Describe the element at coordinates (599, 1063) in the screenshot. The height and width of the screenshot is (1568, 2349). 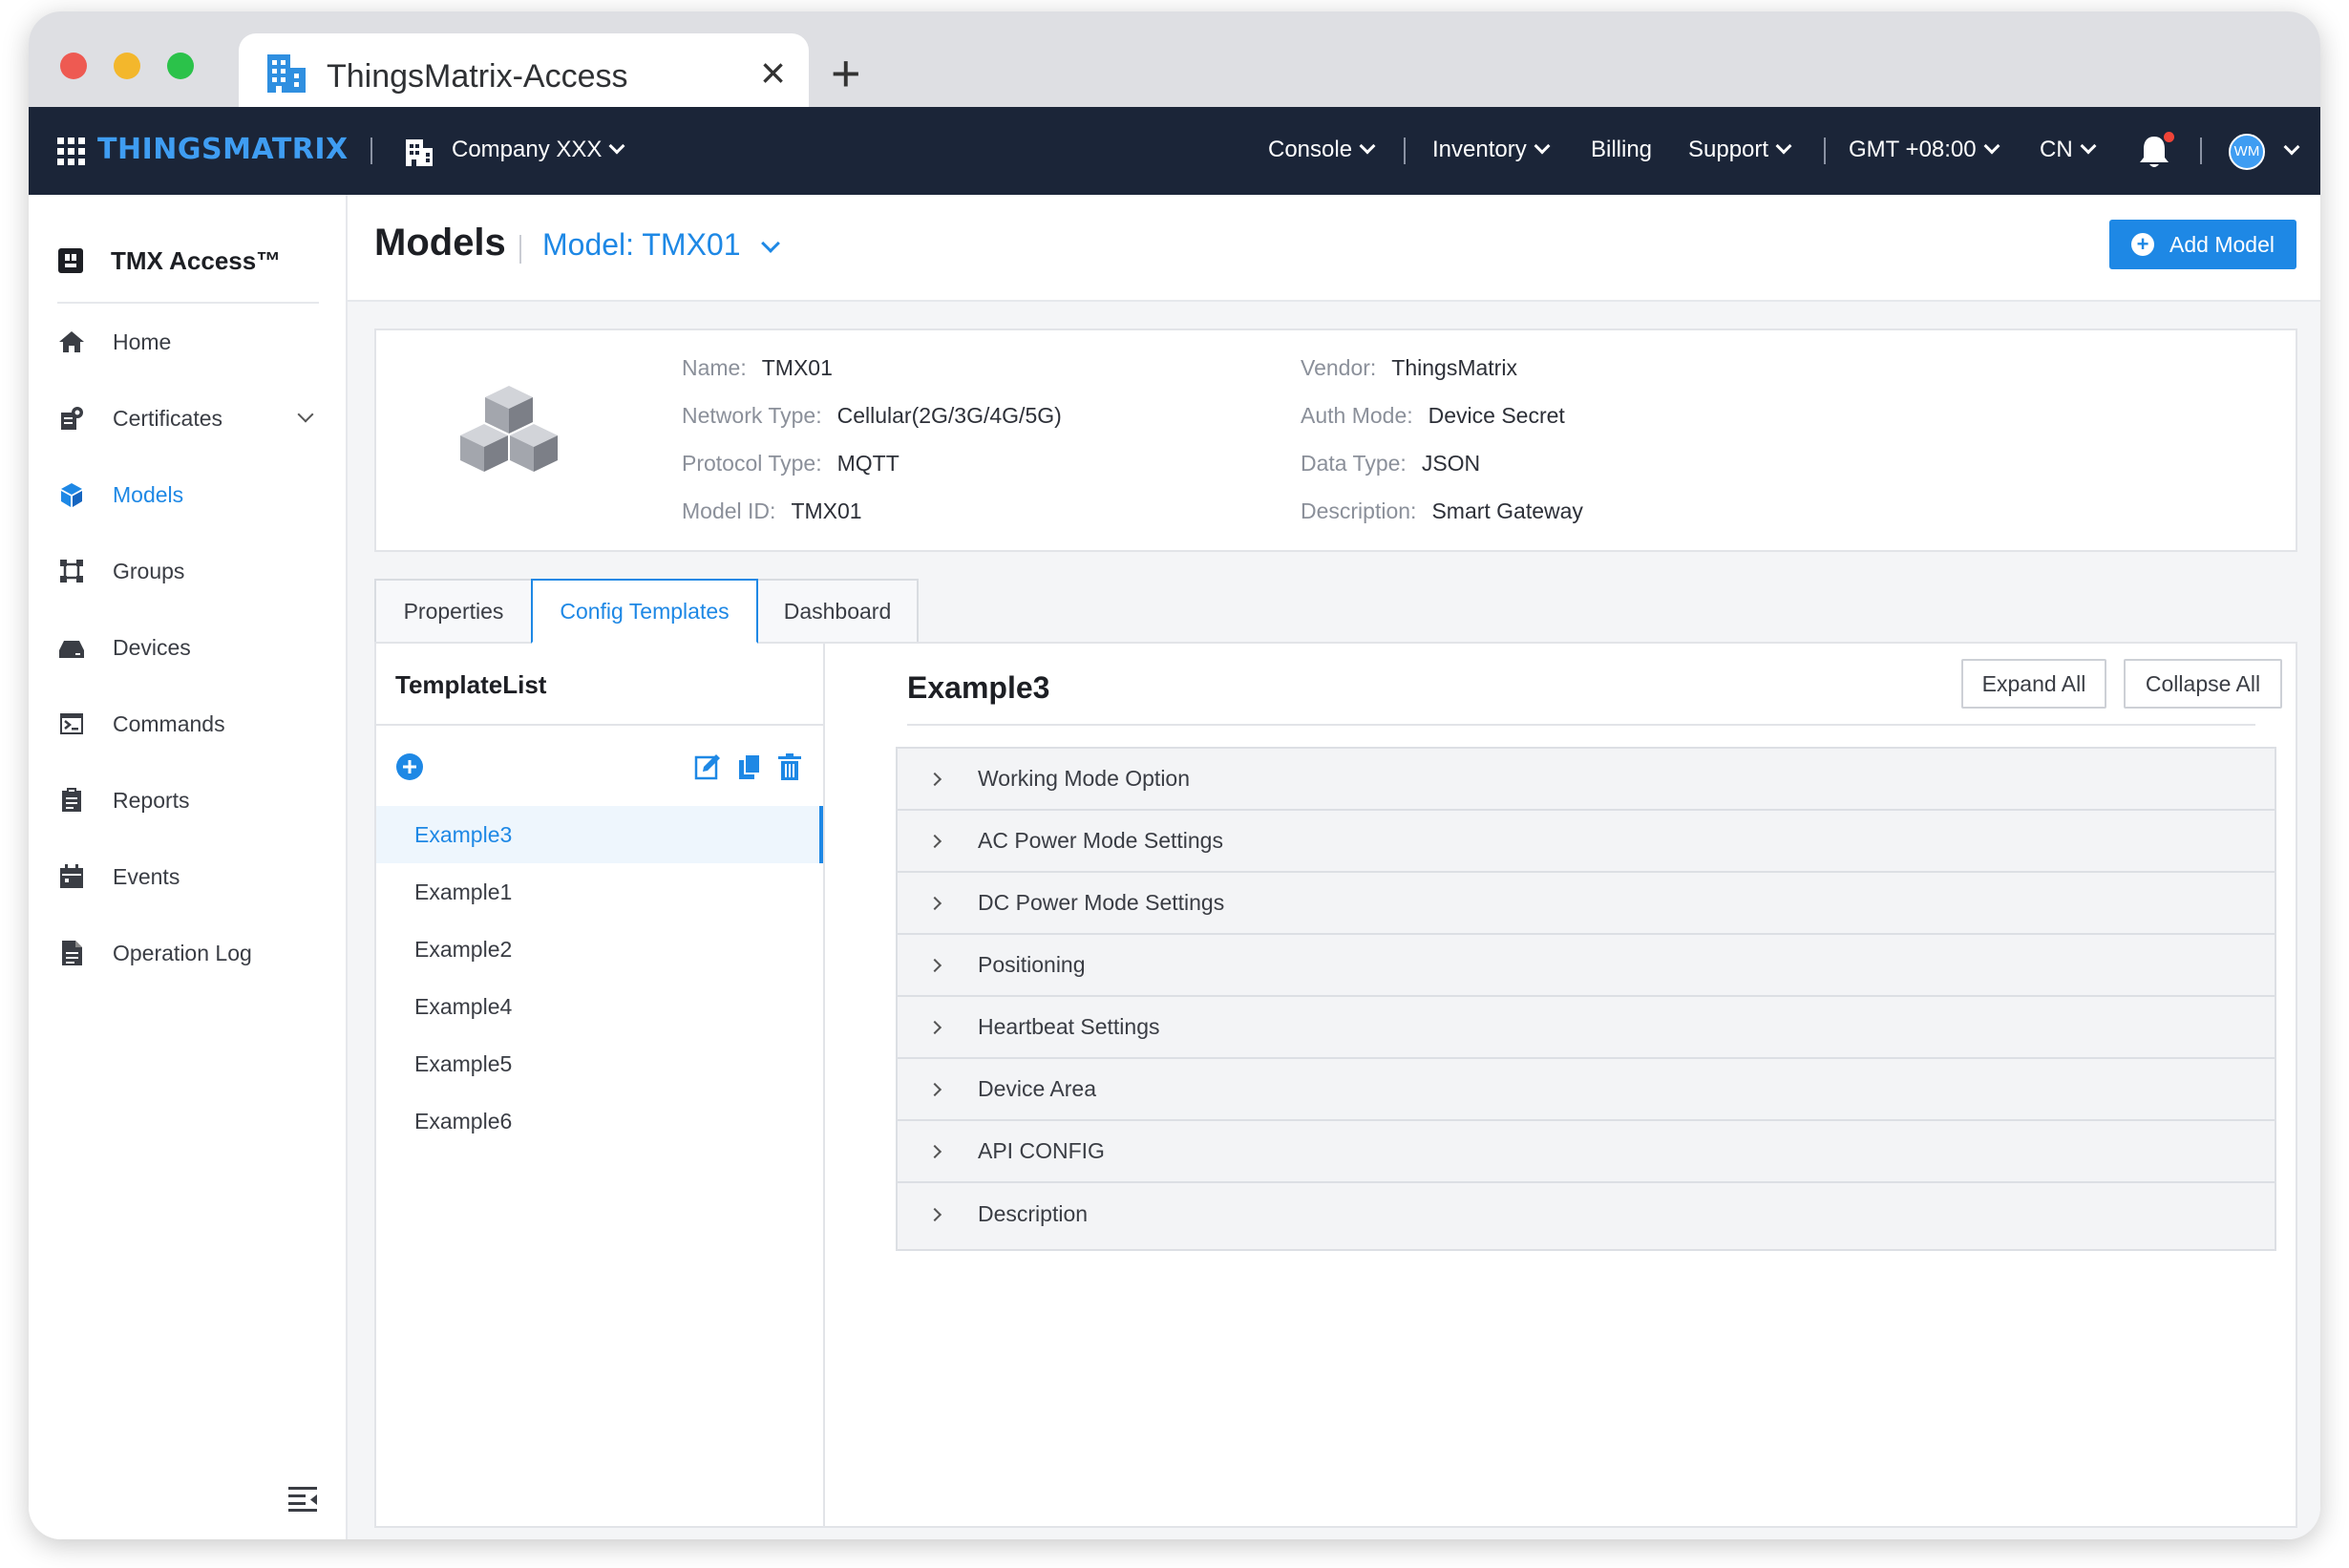
I see `template-item: Example5` at that location.